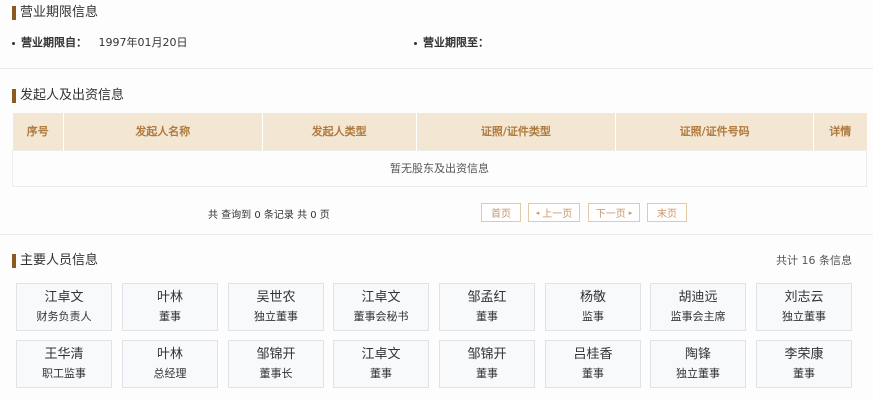 The height and width of the screenshot is (400, 873). Describe the element at coordinates (698, 307) in the screenshot. I see `person-card: 胡迪远 监事会主席` at that location.